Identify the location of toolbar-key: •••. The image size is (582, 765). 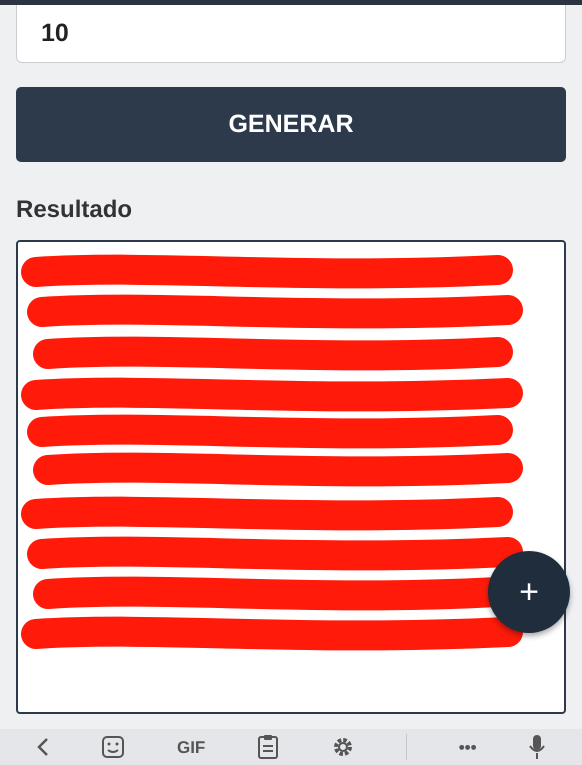
(467, 747).